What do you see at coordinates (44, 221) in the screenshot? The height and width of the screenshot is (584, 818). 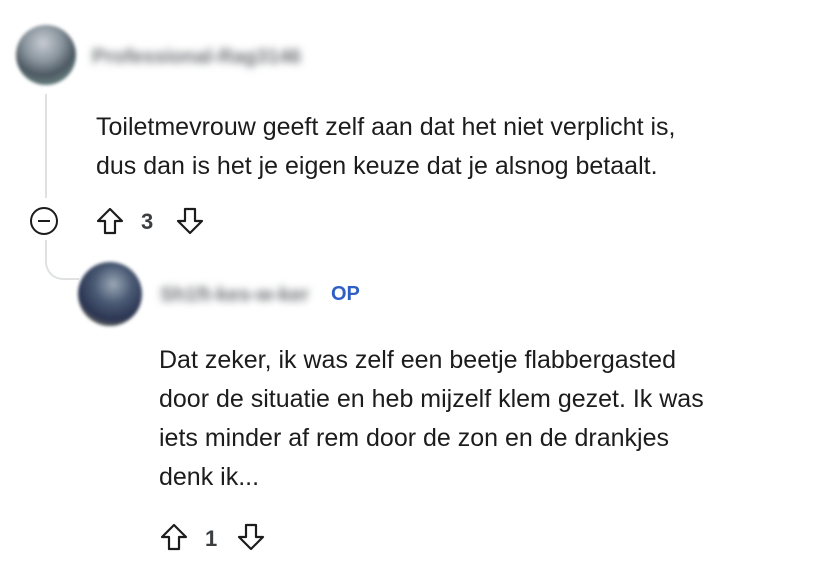 I see `collapse-thread-button` at bounding box center [44, 221].